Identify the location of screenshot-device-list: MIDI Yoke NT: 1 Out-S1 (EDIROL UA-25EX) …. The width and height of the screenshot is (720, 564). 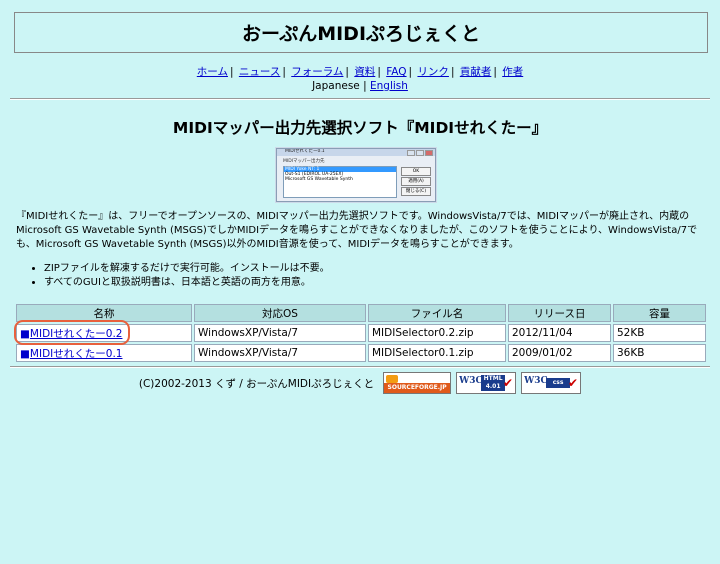
(340, 182).